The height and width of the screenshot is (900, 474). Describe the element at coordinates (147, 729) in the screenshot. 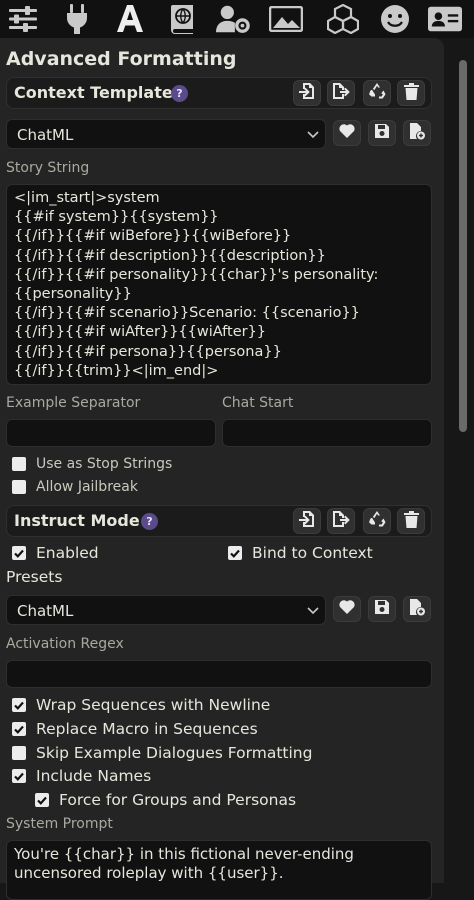

I see `replace-macro-label: Replace Macro in Sequences` at that location.